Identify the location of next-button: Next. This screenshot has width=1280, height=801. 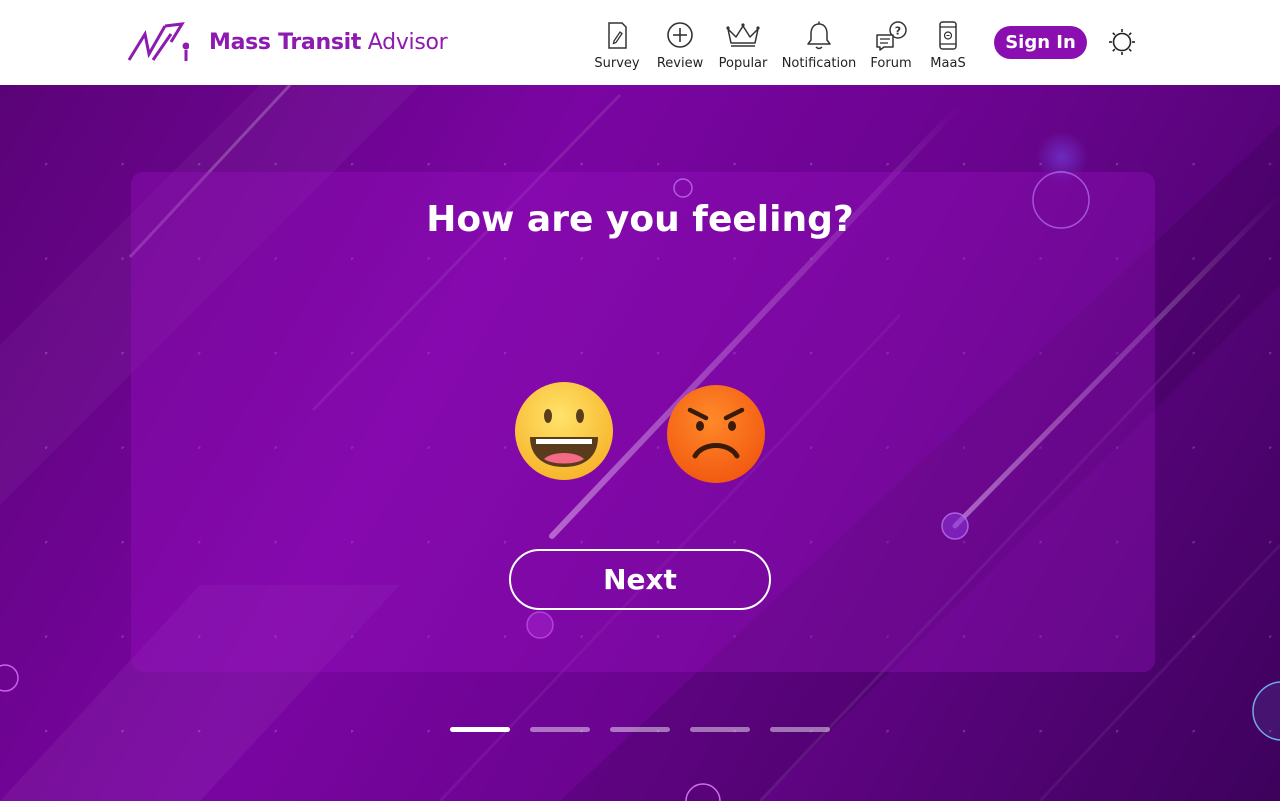
(640, 579).